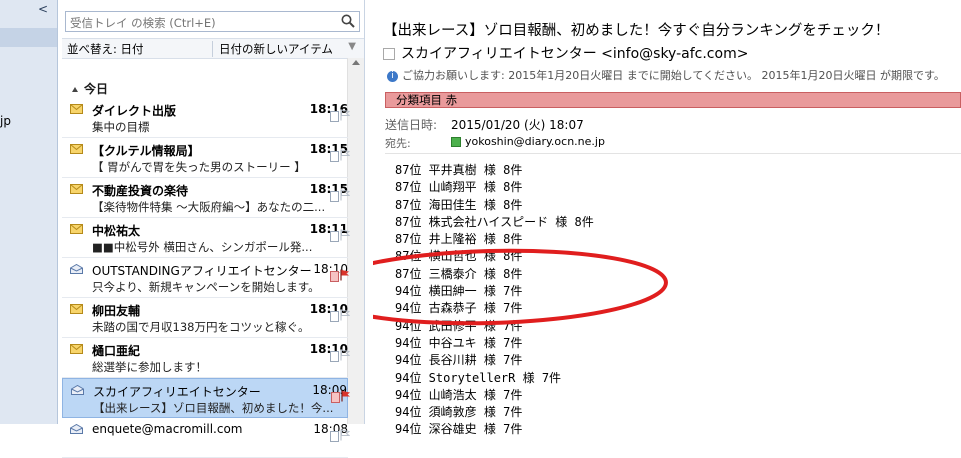 The width and height of the screenshot is (961, 458). What do you see at coordinates (206, 318) in the screenshot?
I see `message-row: 柳田友輔 18:10 未踏の国で月収138万円をコツッと稼ぐ。` at bounding box center [206, 318].